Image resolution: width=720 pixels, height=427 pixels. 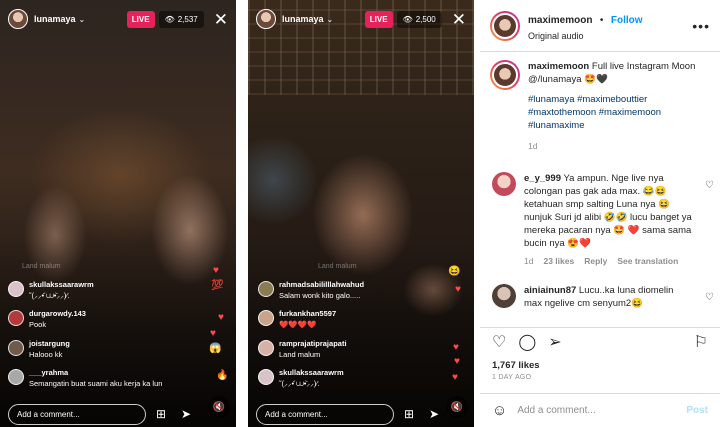 What do you see at coordinates (609, 261) in the screenshot?
I see `comment-meta: 1d 23 likes Reply See translation` at bounding box center [609, 261].